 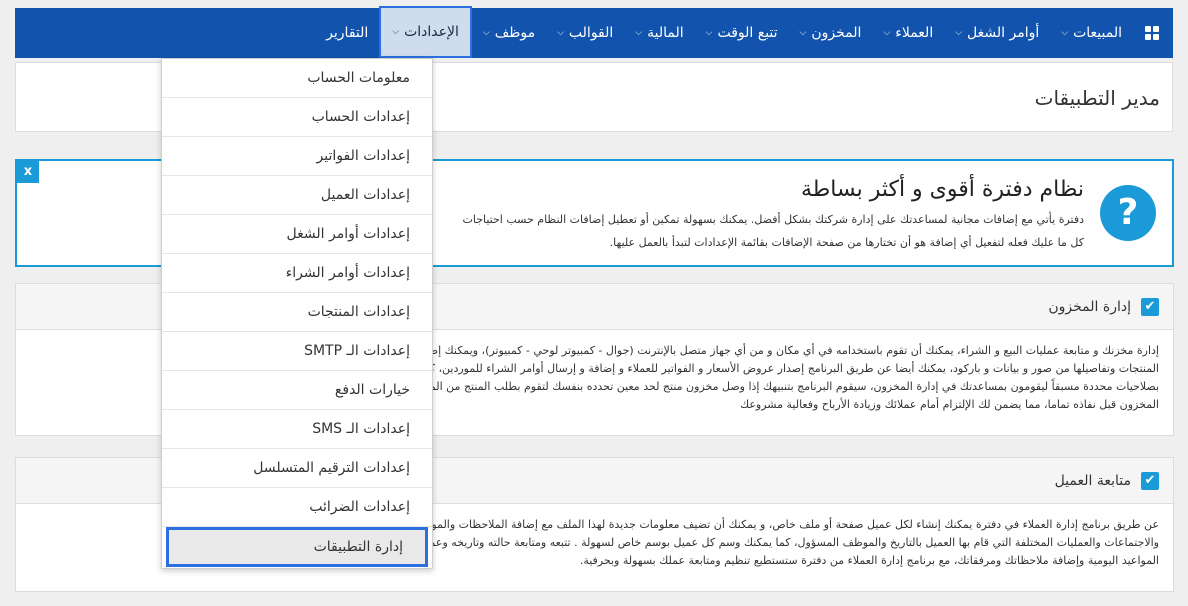 I want to click on menu-item-payment-options: خيارات الدفع, so click(x=297, y=390).